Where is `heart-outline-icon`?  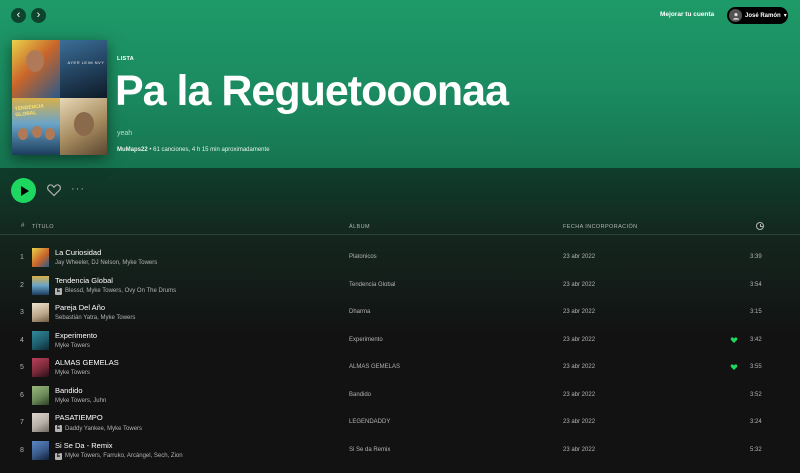
heart-outline-icon is located at coordinates (54, 190).